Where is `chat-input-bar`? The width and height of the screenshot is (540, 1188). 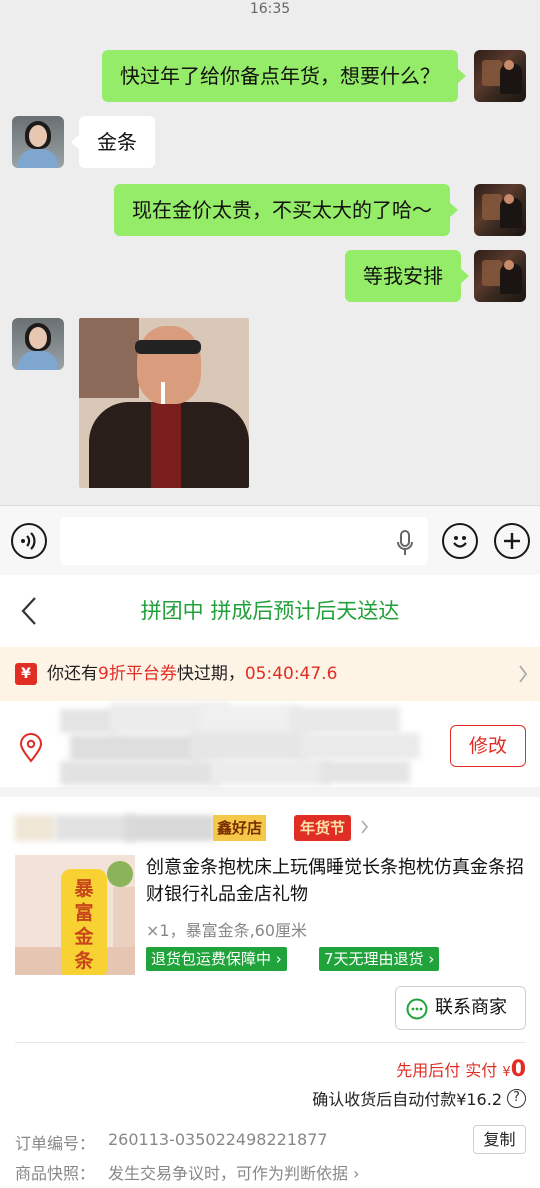
chat-input-bar is located at coordinates (270, 540).